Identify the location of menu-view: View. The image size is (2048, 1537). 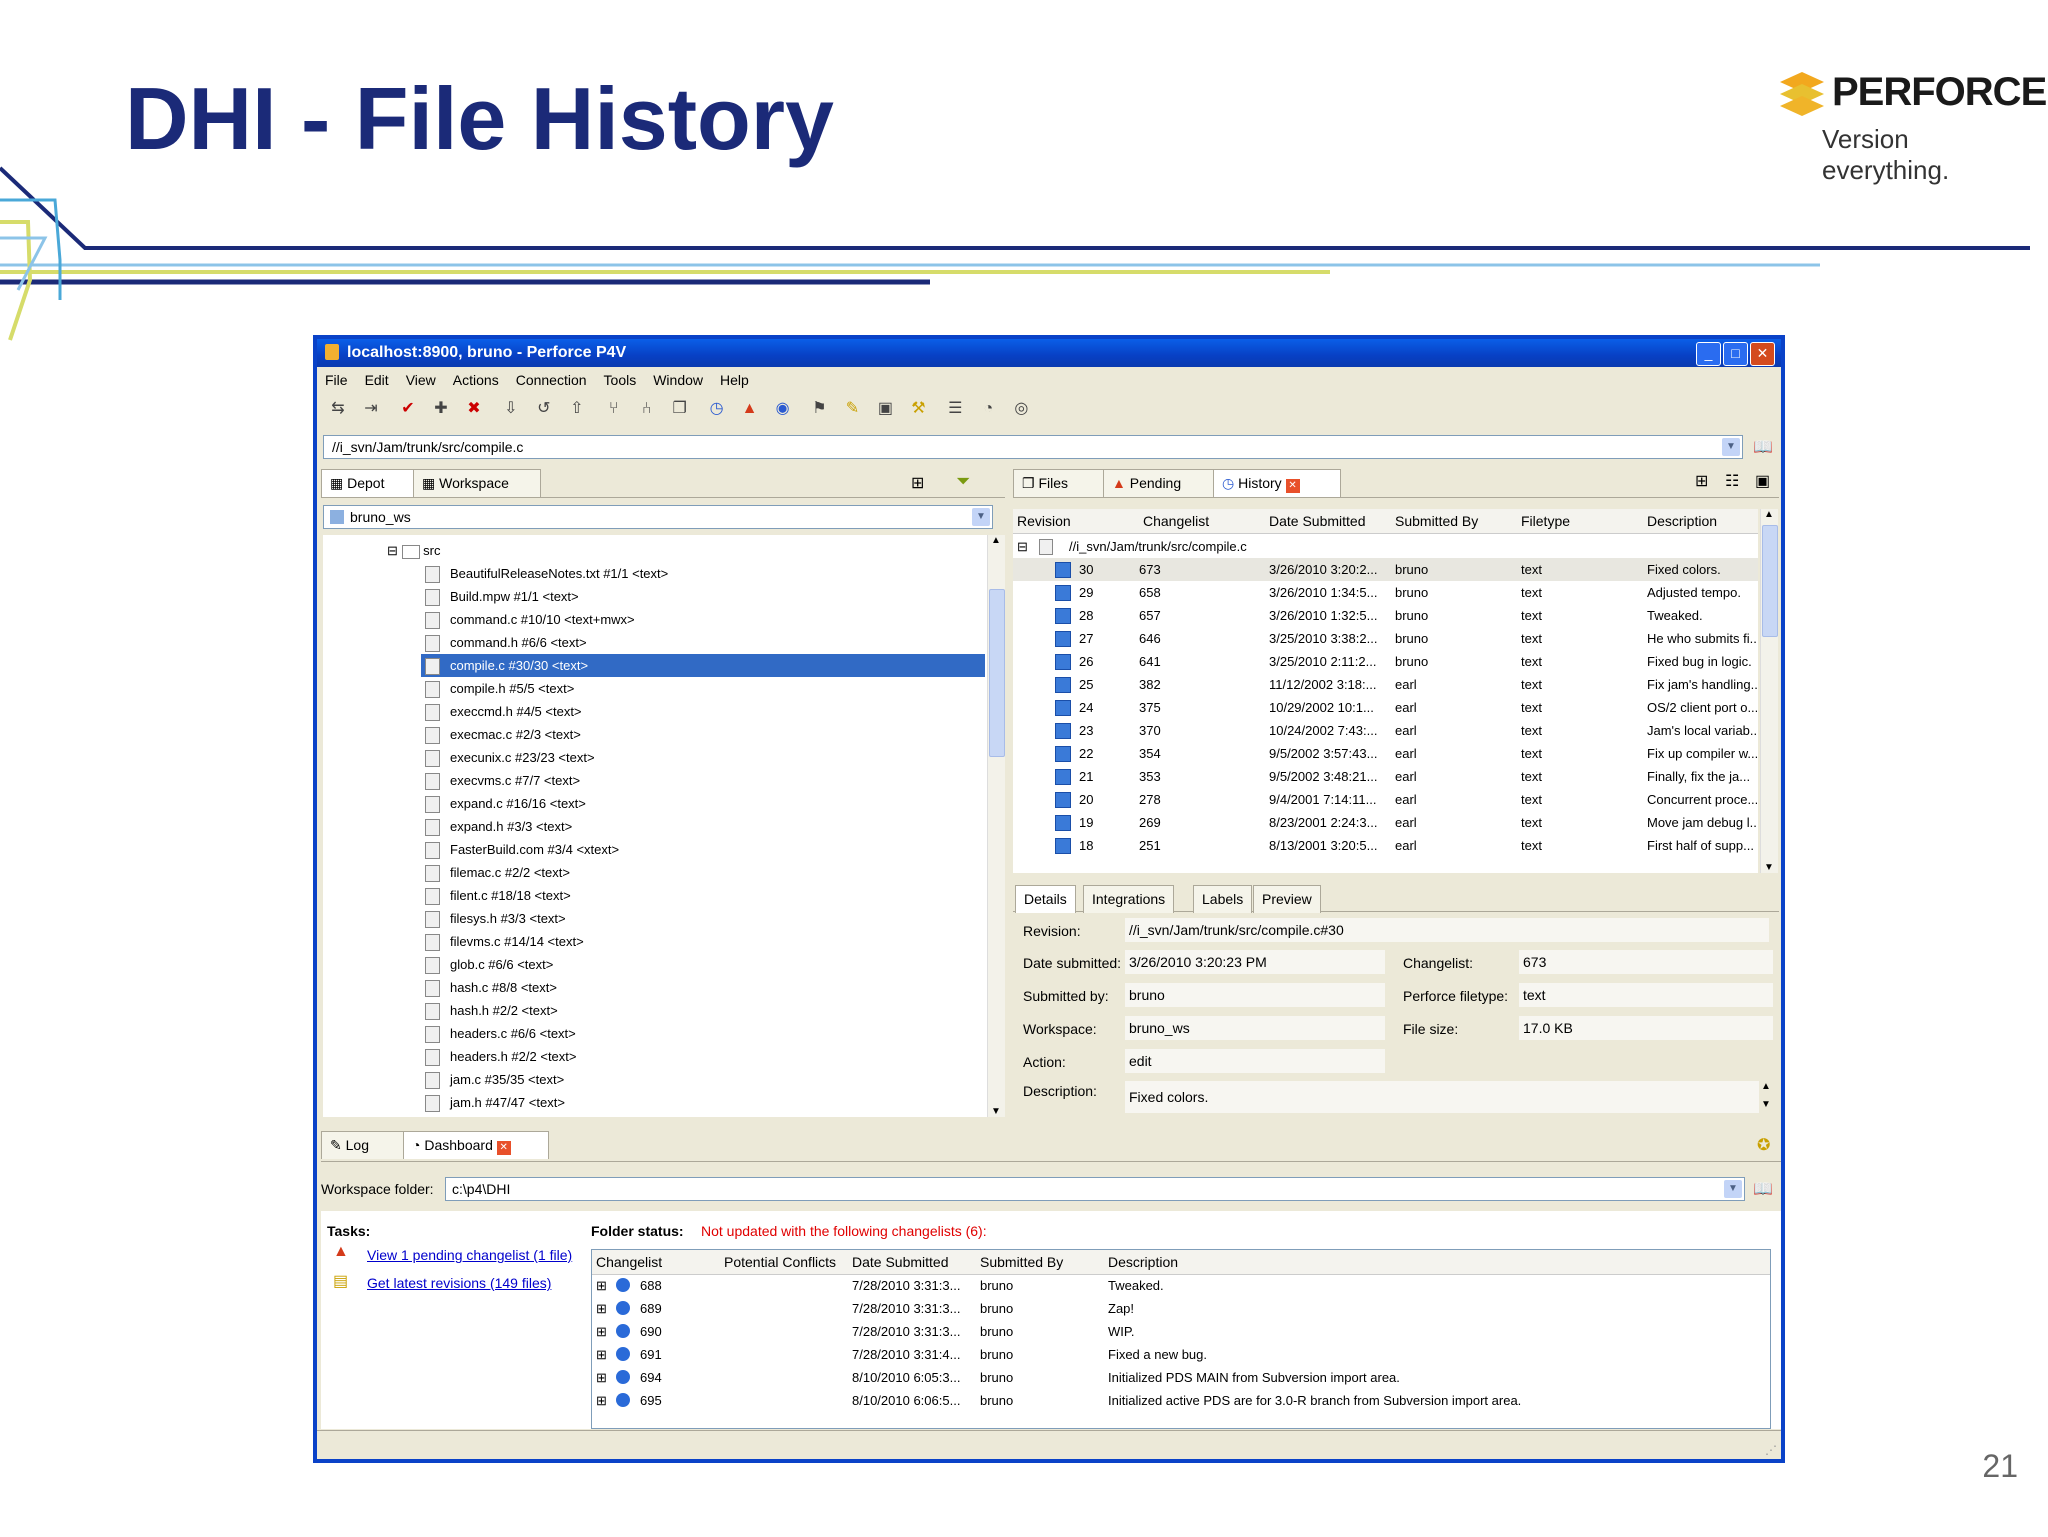
(421, 380).